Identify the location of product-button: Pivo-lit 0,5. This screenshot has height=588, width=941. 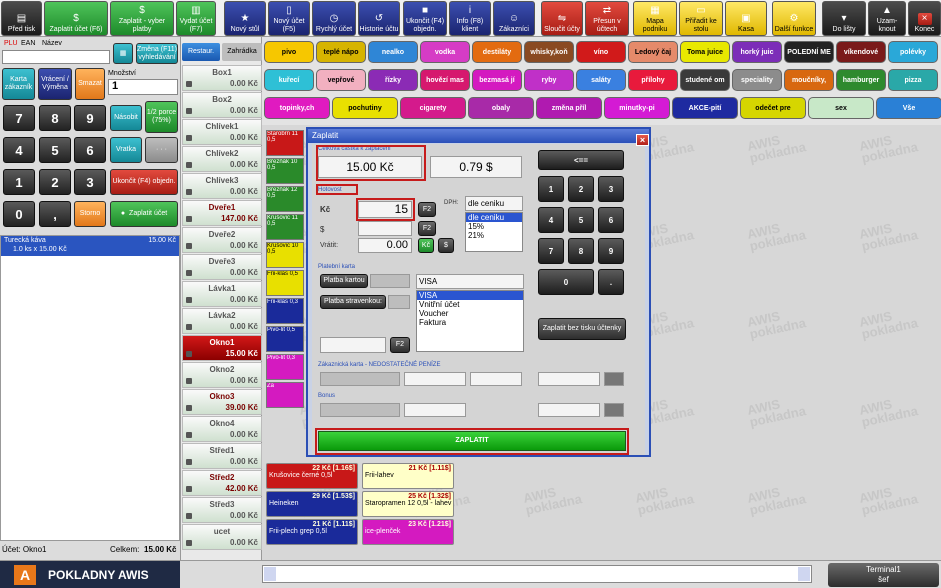
(285, 339).